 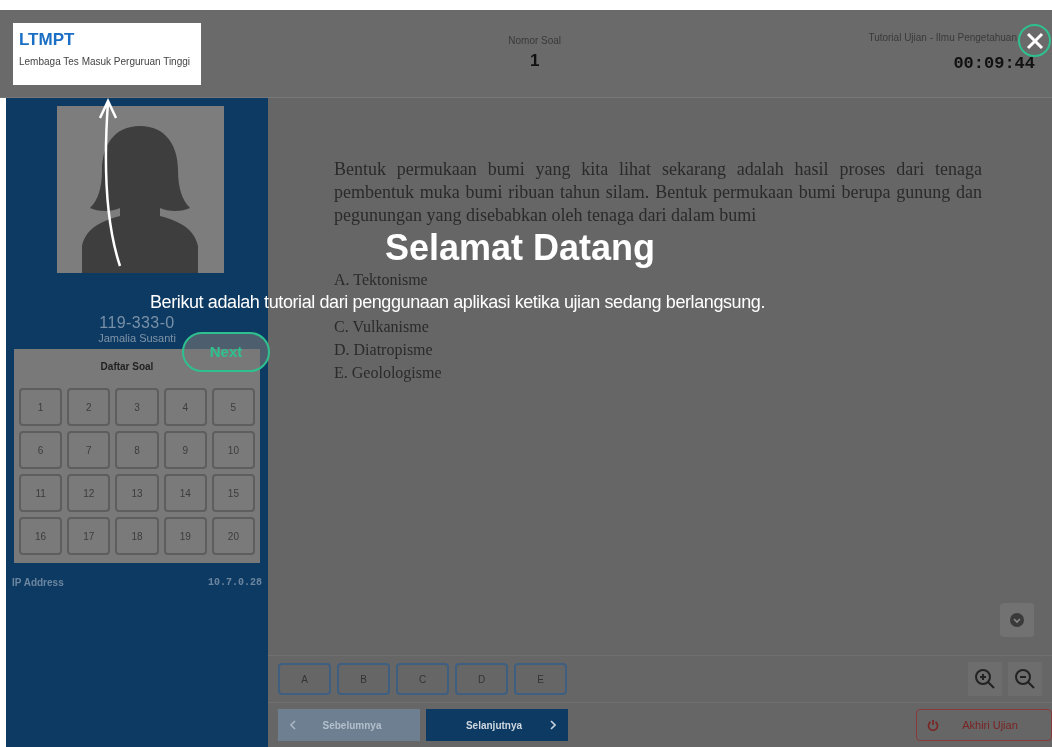 I want to click on answer-option: C. Vulkanisme, so click(x=660, y=326).